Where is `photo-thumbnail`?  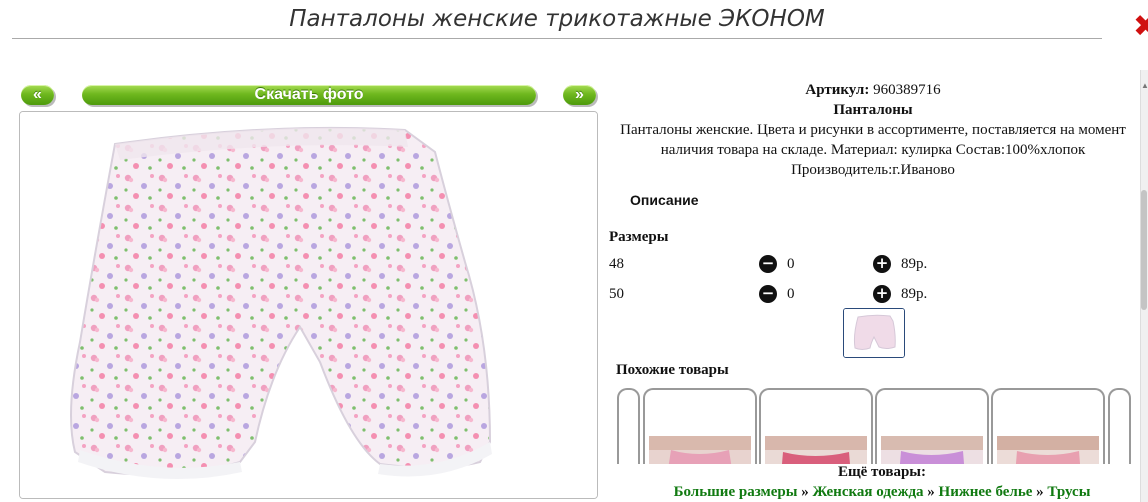
photo-thumbnail is located at coordinates (874, 333).